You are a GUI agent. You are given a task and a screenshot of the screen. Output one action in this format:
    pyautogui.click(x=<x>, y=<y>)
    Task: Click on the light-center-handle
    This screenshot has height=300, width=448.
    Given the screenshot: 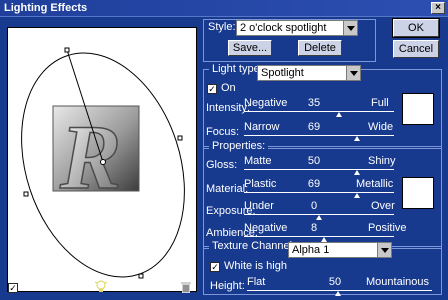 What is the action you would take?
    pyautogui.click(x=103, y=162)
    